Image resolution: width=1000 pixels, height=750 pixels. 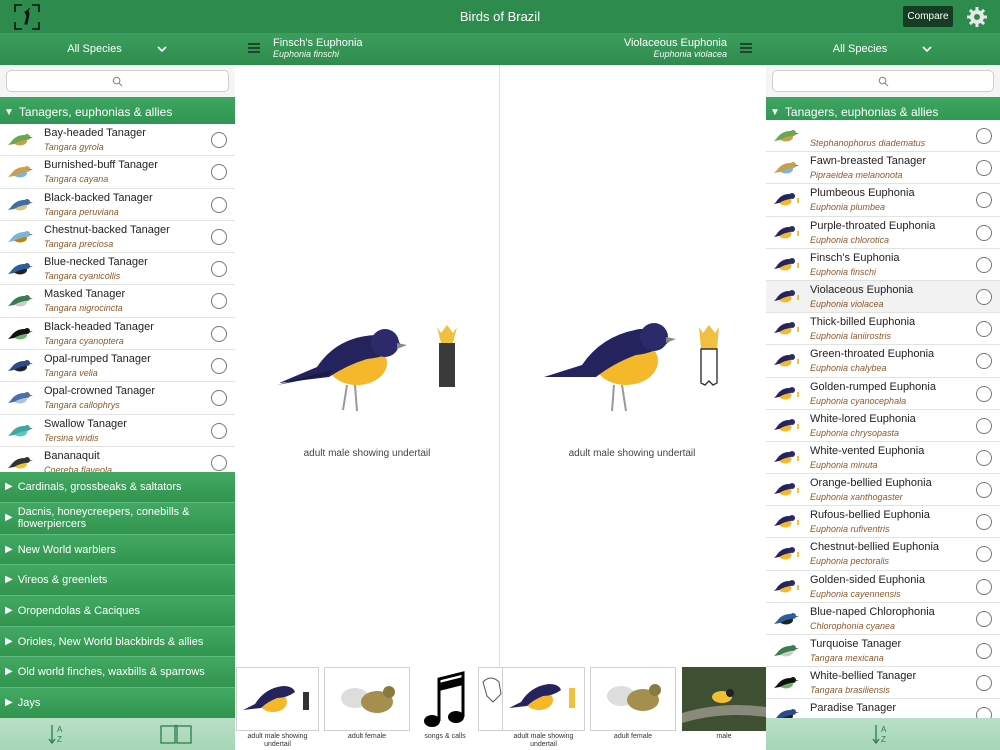 I want to click on family-header: ▶ Cardinals, grossbeaks & saltators, so click(x=117, y=487).